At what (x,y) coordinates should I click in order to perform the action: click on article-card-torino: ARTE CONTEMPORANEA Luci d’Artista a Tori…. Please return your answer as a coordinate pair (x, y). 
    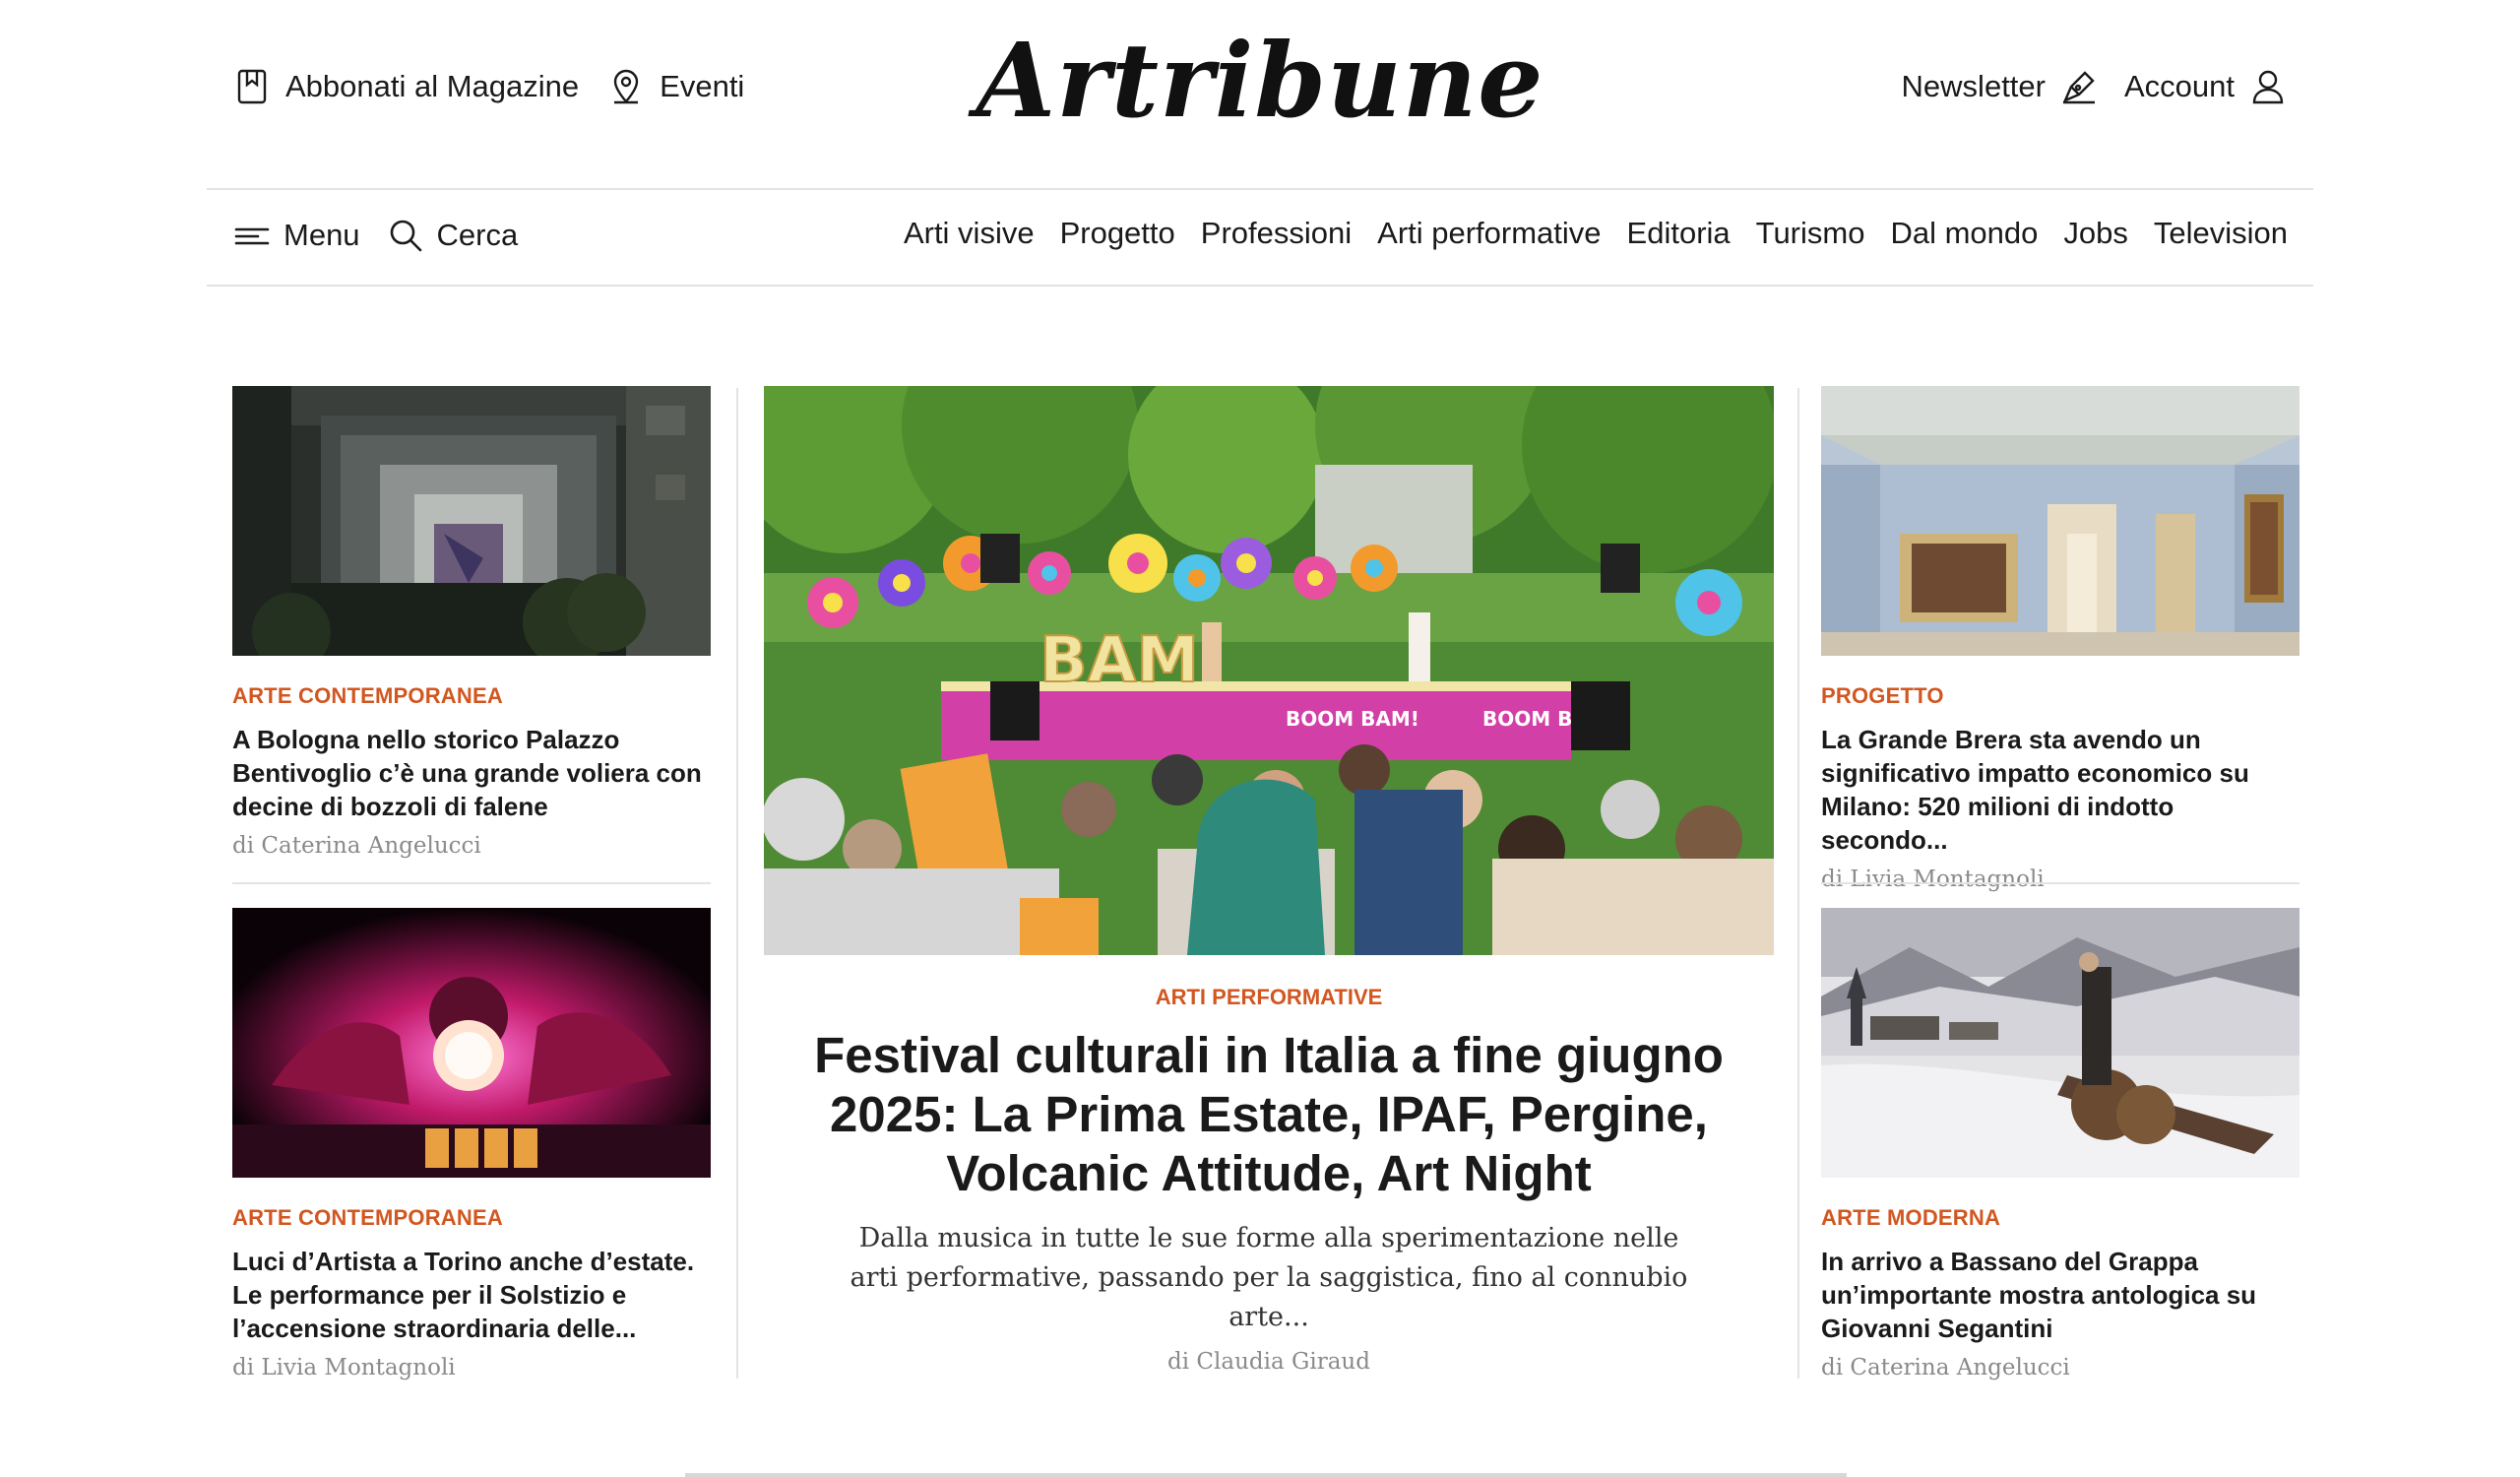
    Looking at the image, I should click on (471, 1145).